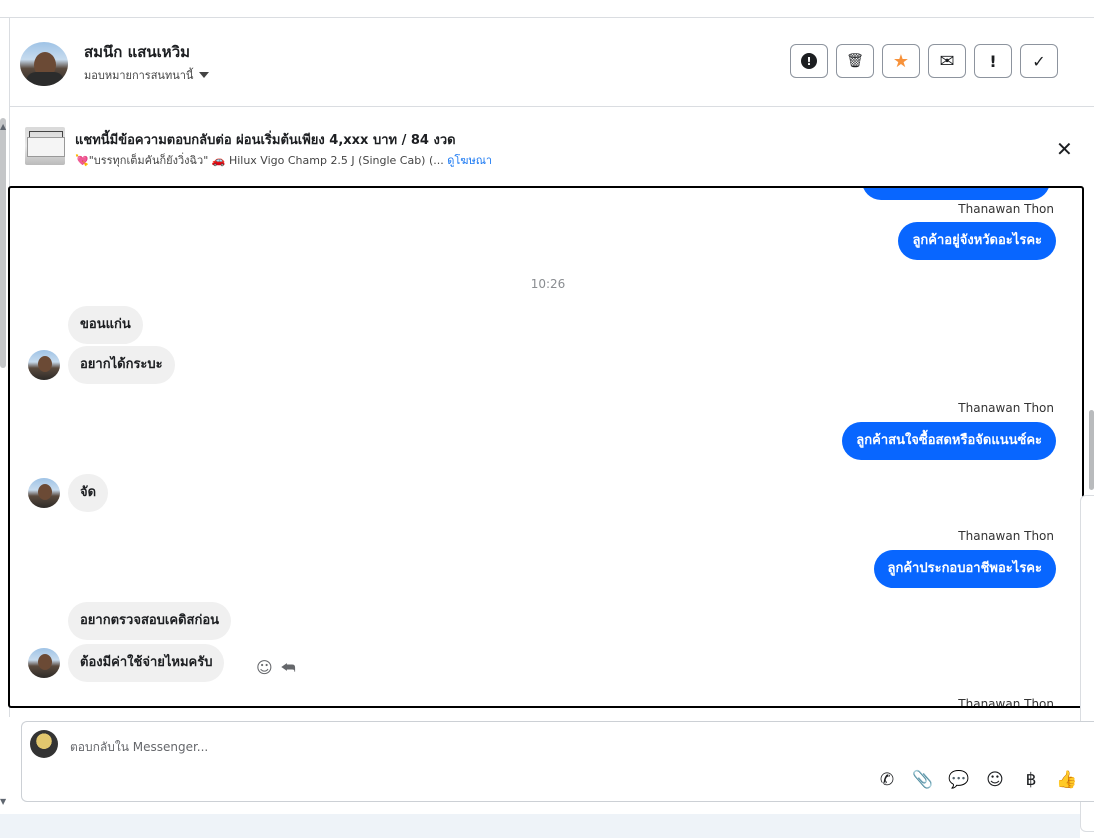 This screenshot has width=1094, height=838. I want to click on close-icon: ✕, so click(1064, 149).